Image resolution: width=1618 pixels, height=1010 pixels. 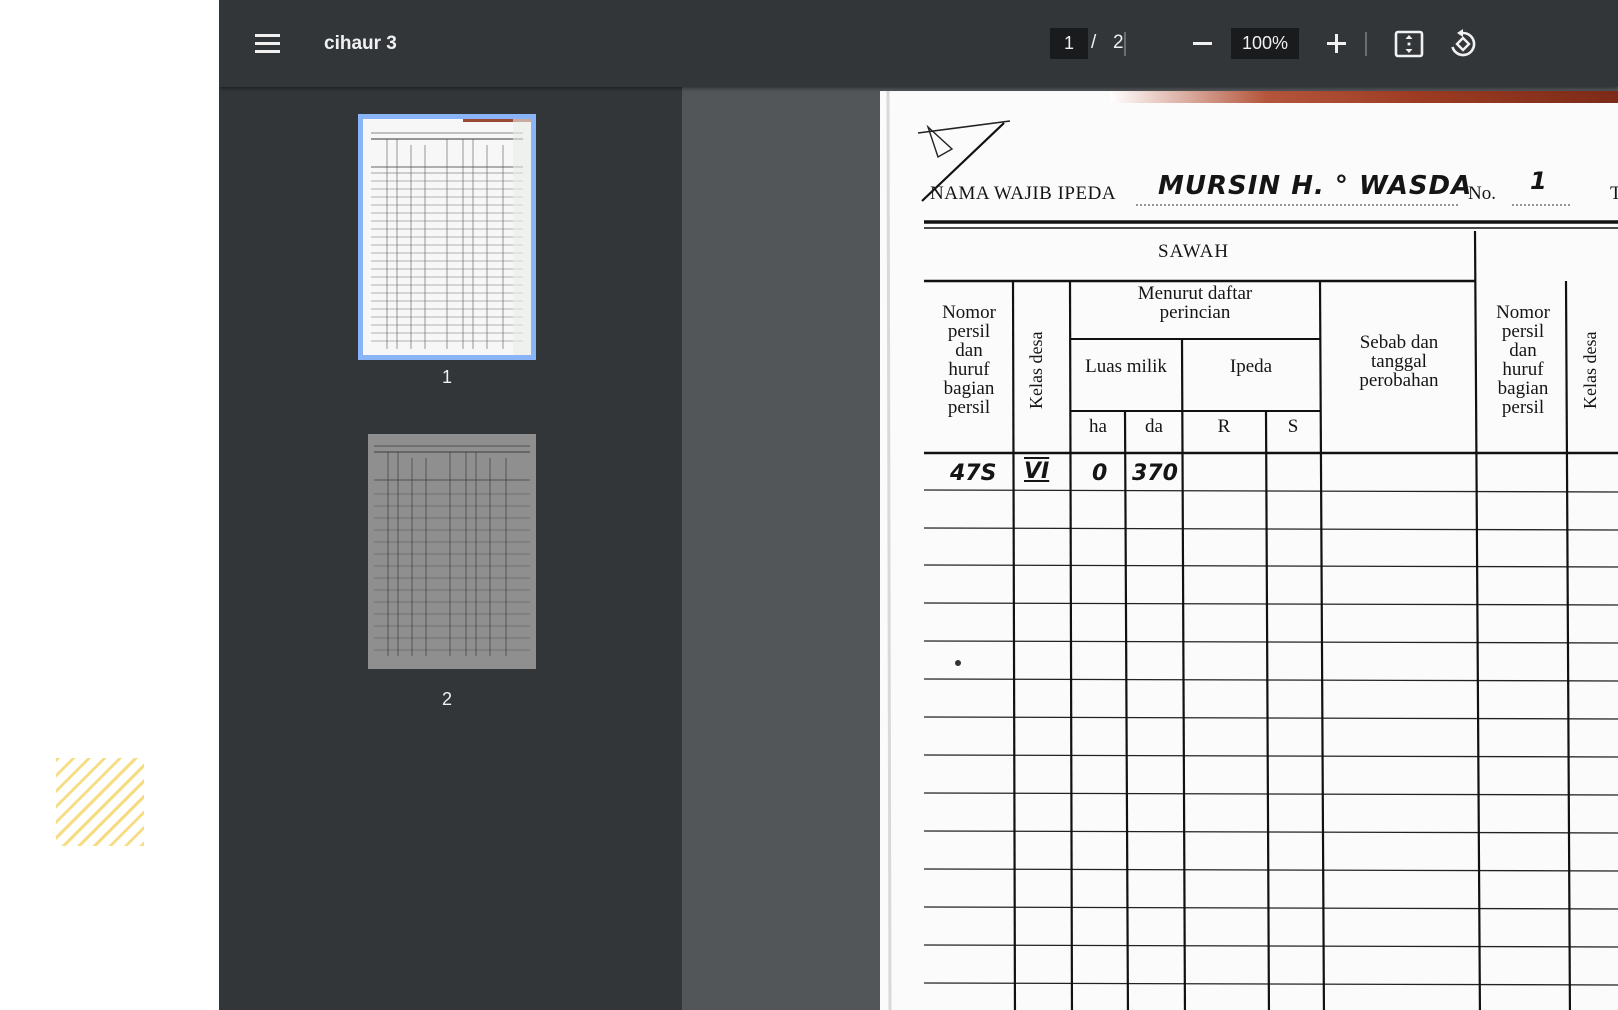 I want to click on header-da: da, so click(x=1154, y=426).